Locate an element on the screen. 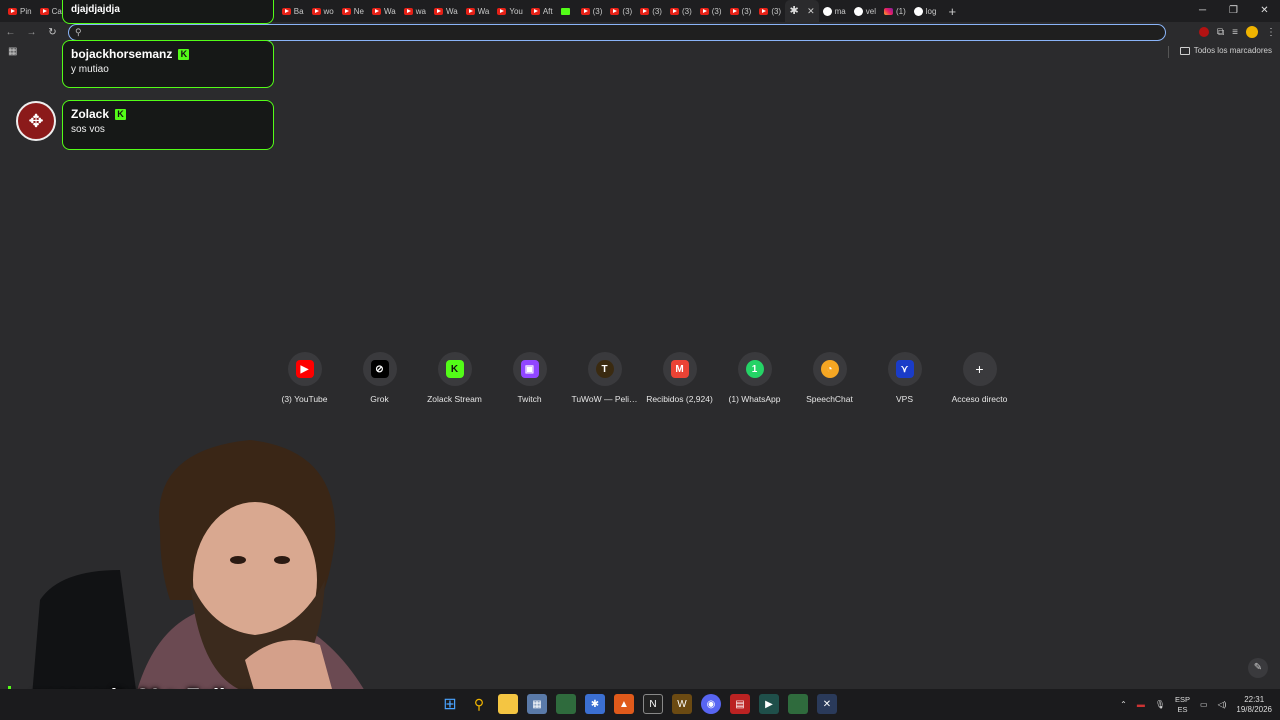 This screenshot has width=1280, height=720. search-icon: ⚲ is located at coordinates (479, 704).